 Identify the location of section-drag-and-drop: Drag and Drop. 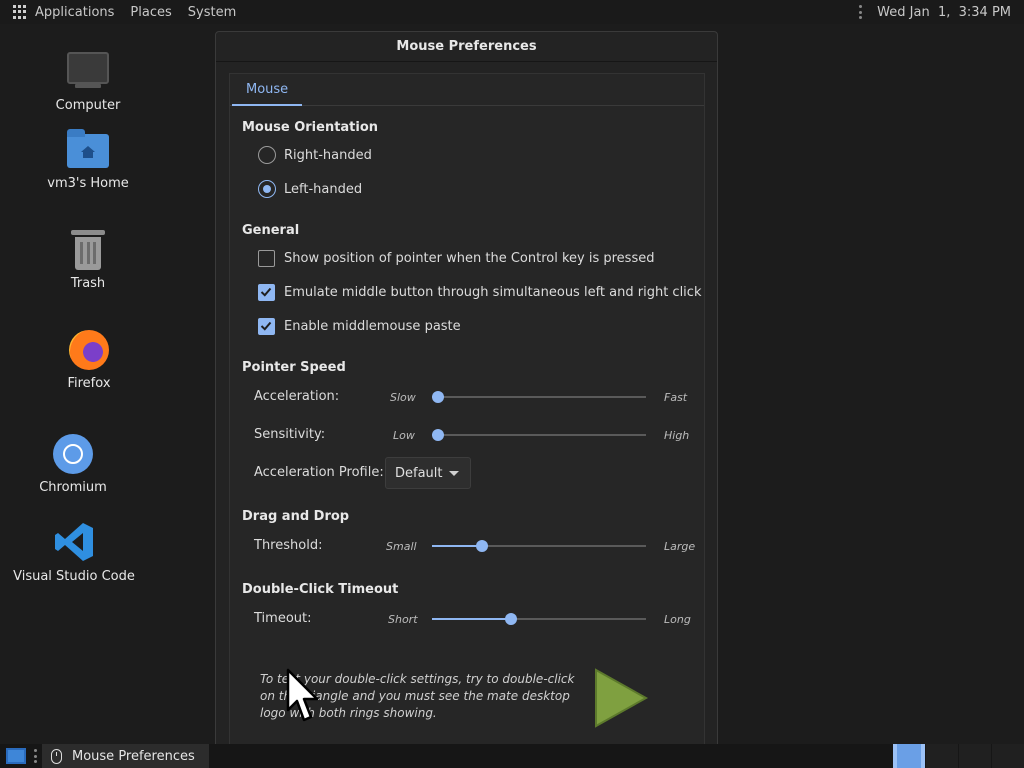
(296, 516).